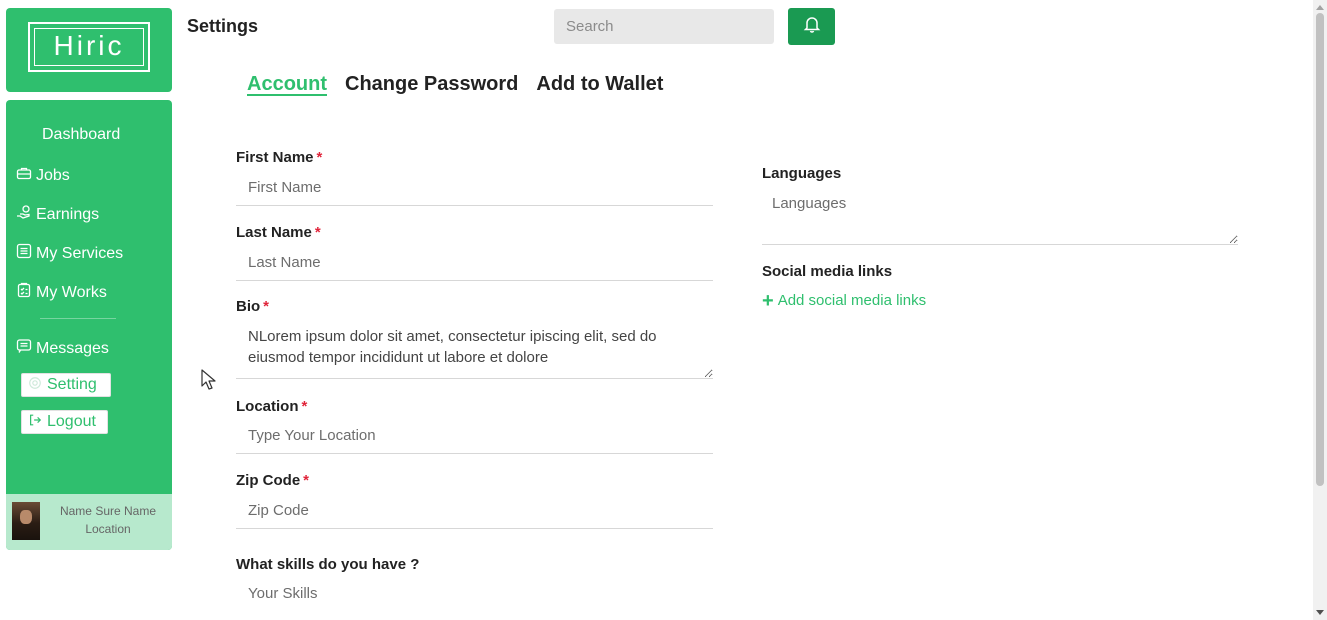 This screenshot has width=1327, height=620. Describe the element at coordinates (474, 436) in the screenshot. I see `location-input` at that location.